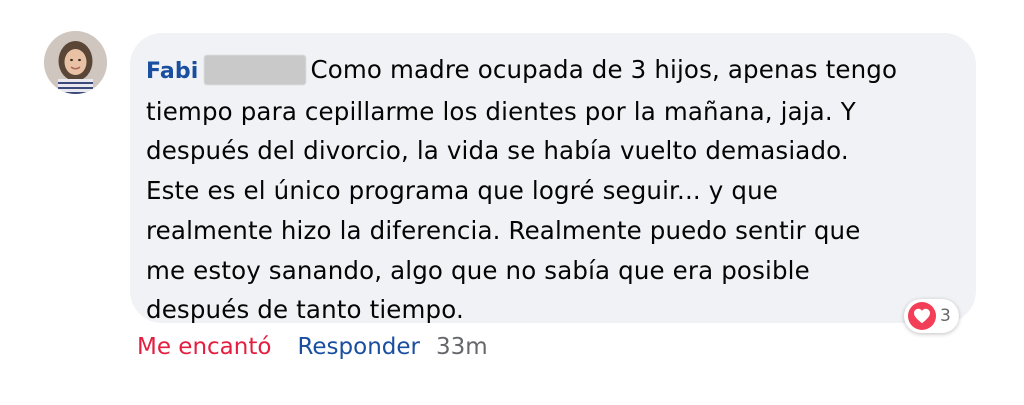 This screenshot has height=405, width=1024. Describe the element at coordinates (255, 70) in the screenshot. I see `redacted-surname` at that location.